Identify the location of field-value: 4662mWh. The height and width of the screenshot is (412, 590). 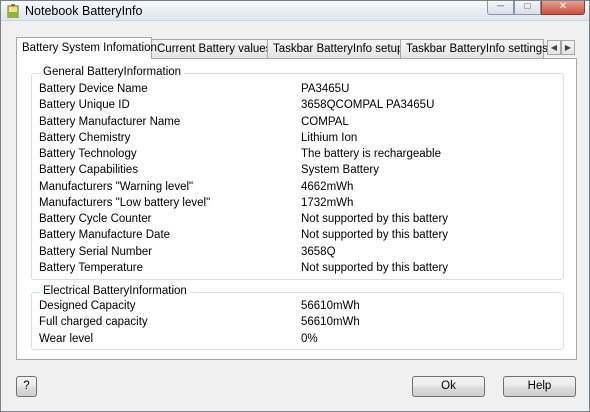
(327, 186).